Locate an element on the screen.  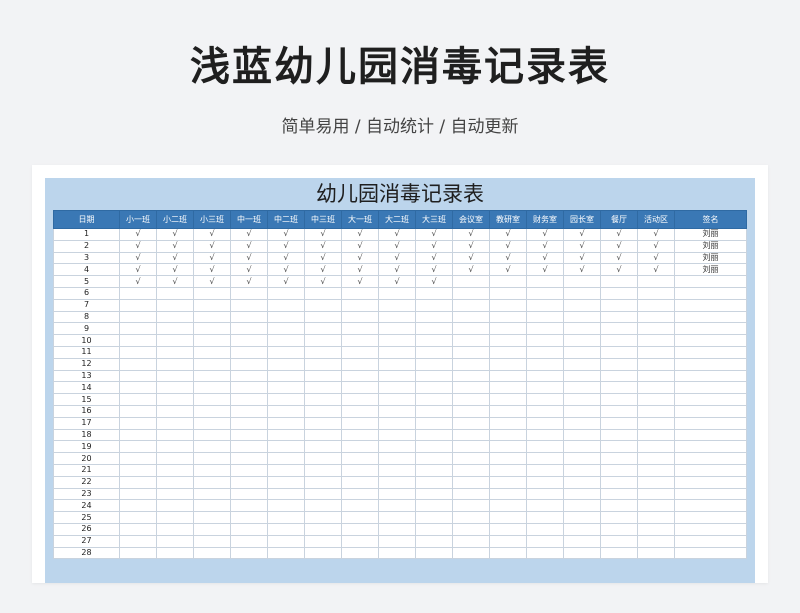
signature-cell: 刘丽 is located at coordinates (710, 258).